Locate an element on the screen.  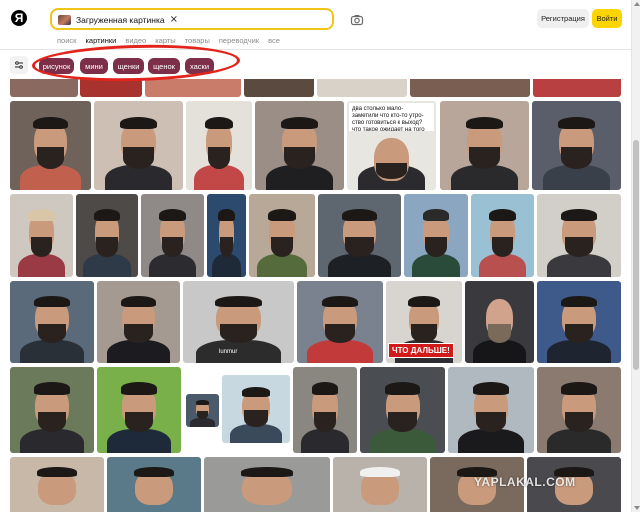
tab-video: видео is located at coordinates (135, 40).